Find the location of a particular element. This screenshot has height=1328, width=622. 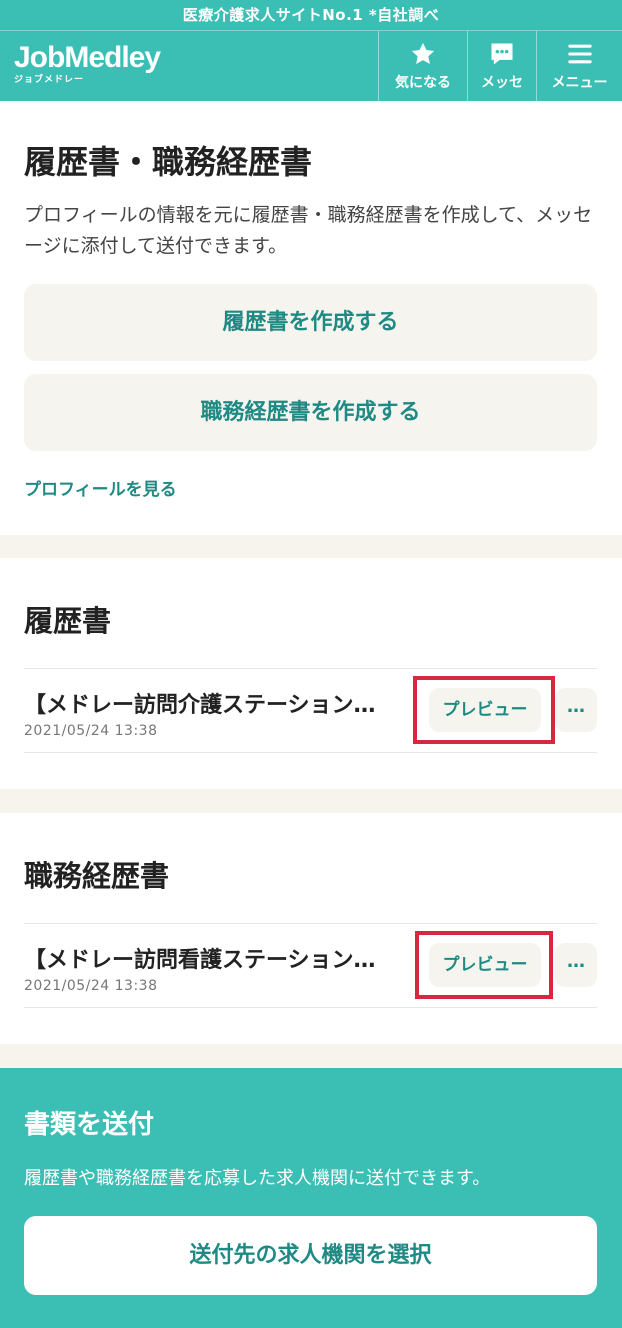

star-icon is located at coordinates (423, 53).